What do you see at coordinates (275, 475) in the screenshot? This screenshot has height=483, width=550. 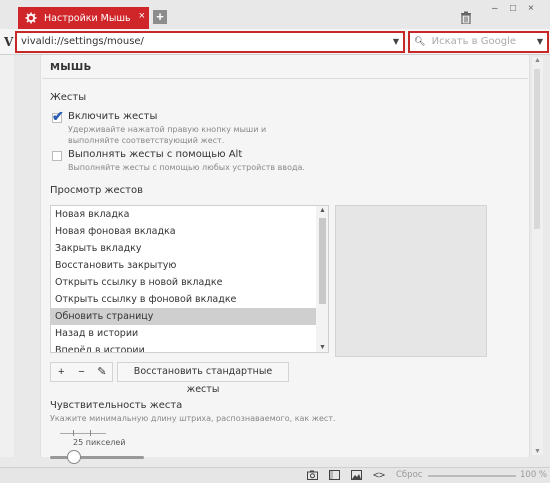 I see `status-bar: <> Сброс 100 %` at bounding box center [275, 475].